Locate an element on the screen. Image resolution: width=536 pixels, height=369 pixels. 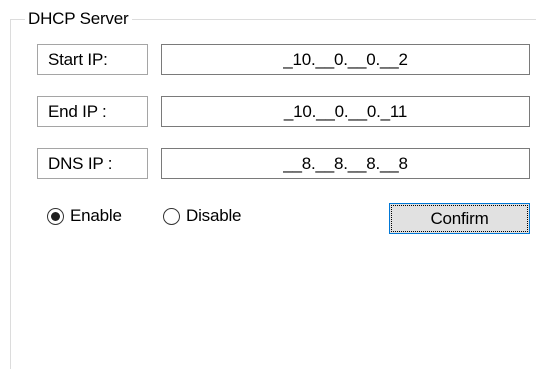
dns-ip-input: __8.__8.__8.__8 is located at coordinates (345, 163).